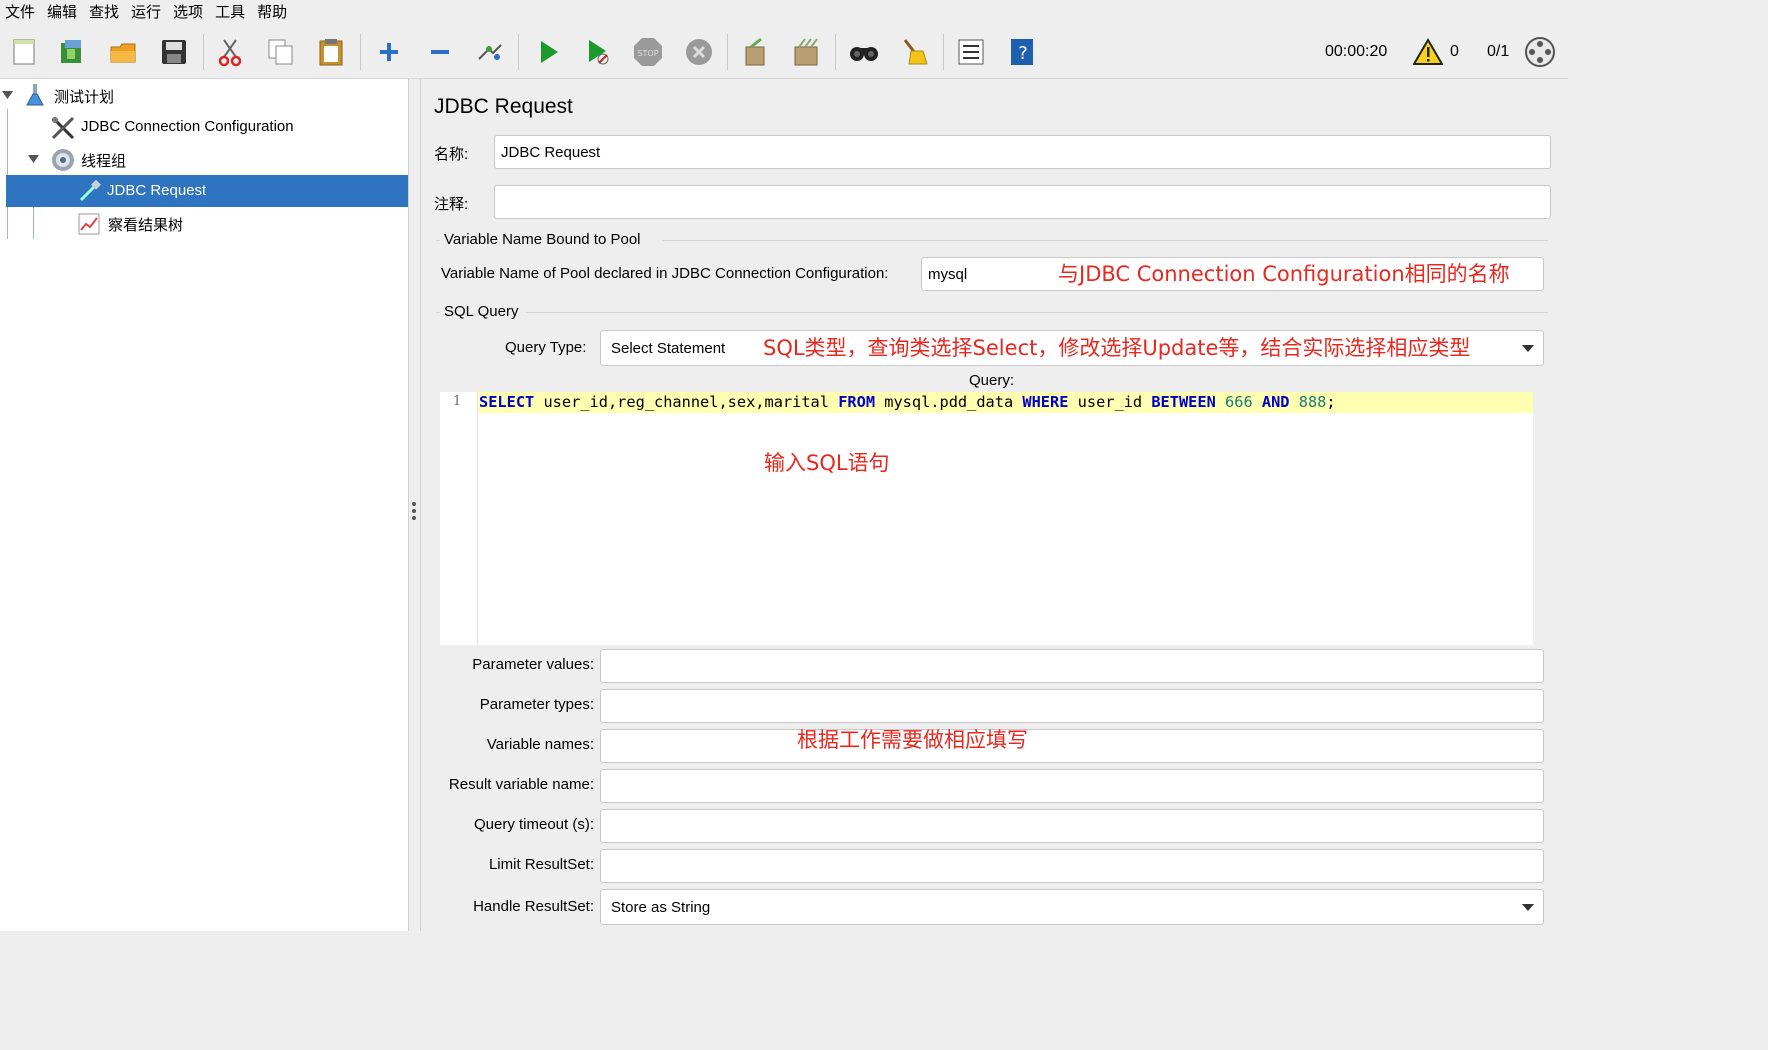 This screenshot has height=1050, width=1768. Describe the element at coordinates (231, 13) in the screenshot. I see `menu-tools: 工具` at that location.